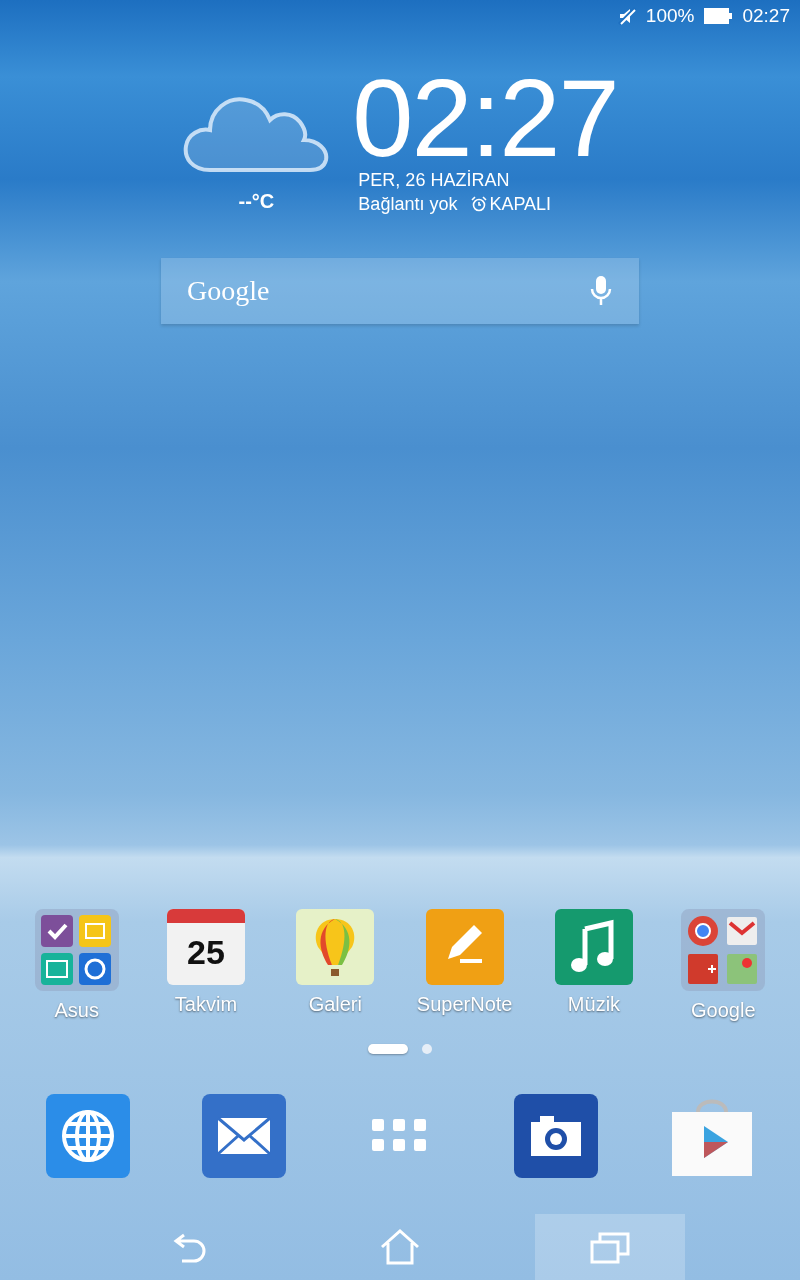 This screenshot has height=1280, width=800. What do you see at coordinates (601, 291) in the screenshot?
I see `microphone-icon` at bounding box center [601, 291].